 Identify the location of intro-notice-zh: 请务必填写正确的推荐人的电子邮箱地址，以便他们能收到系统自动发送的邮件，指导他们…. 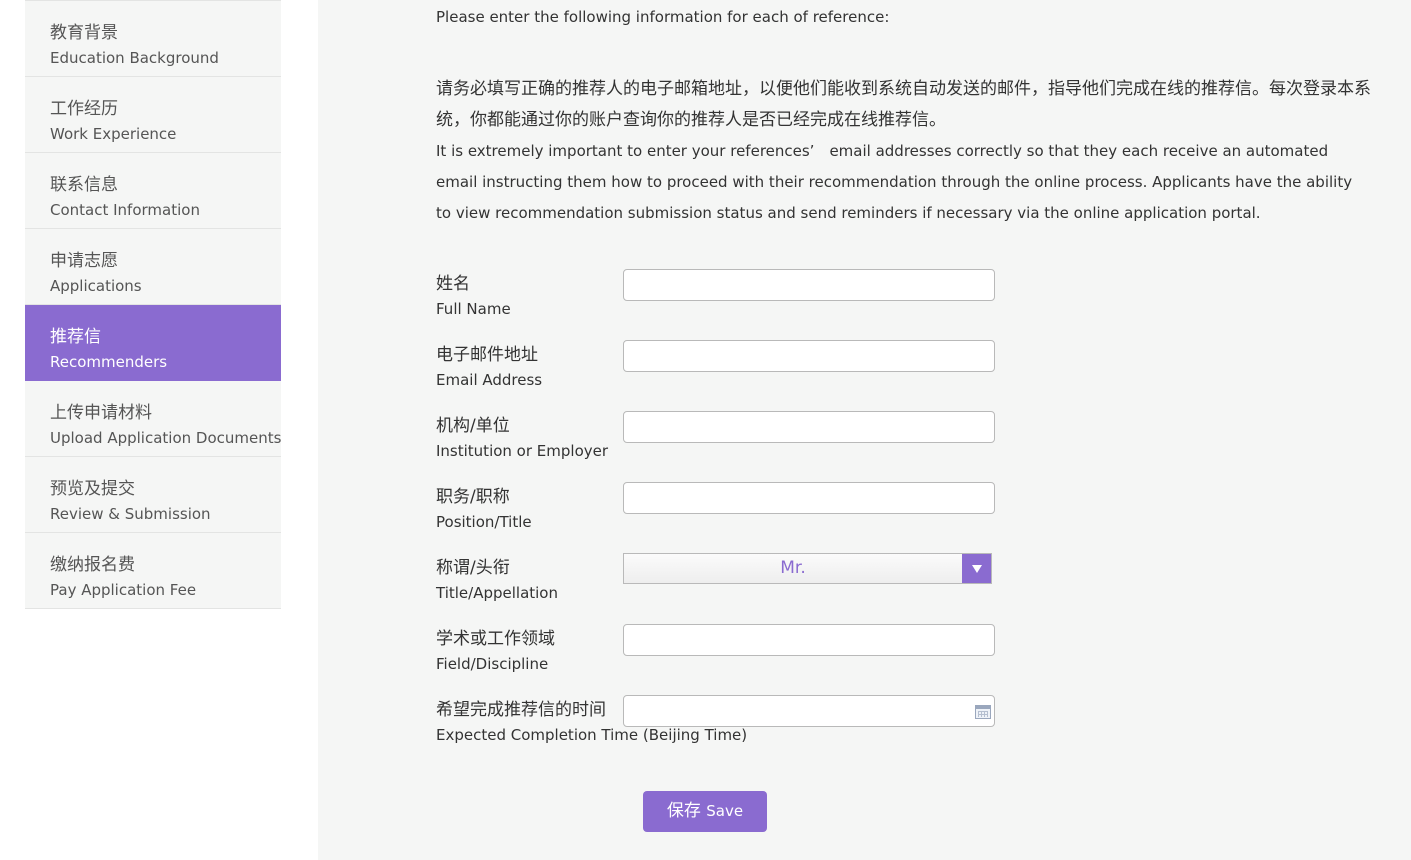
(903, 104).